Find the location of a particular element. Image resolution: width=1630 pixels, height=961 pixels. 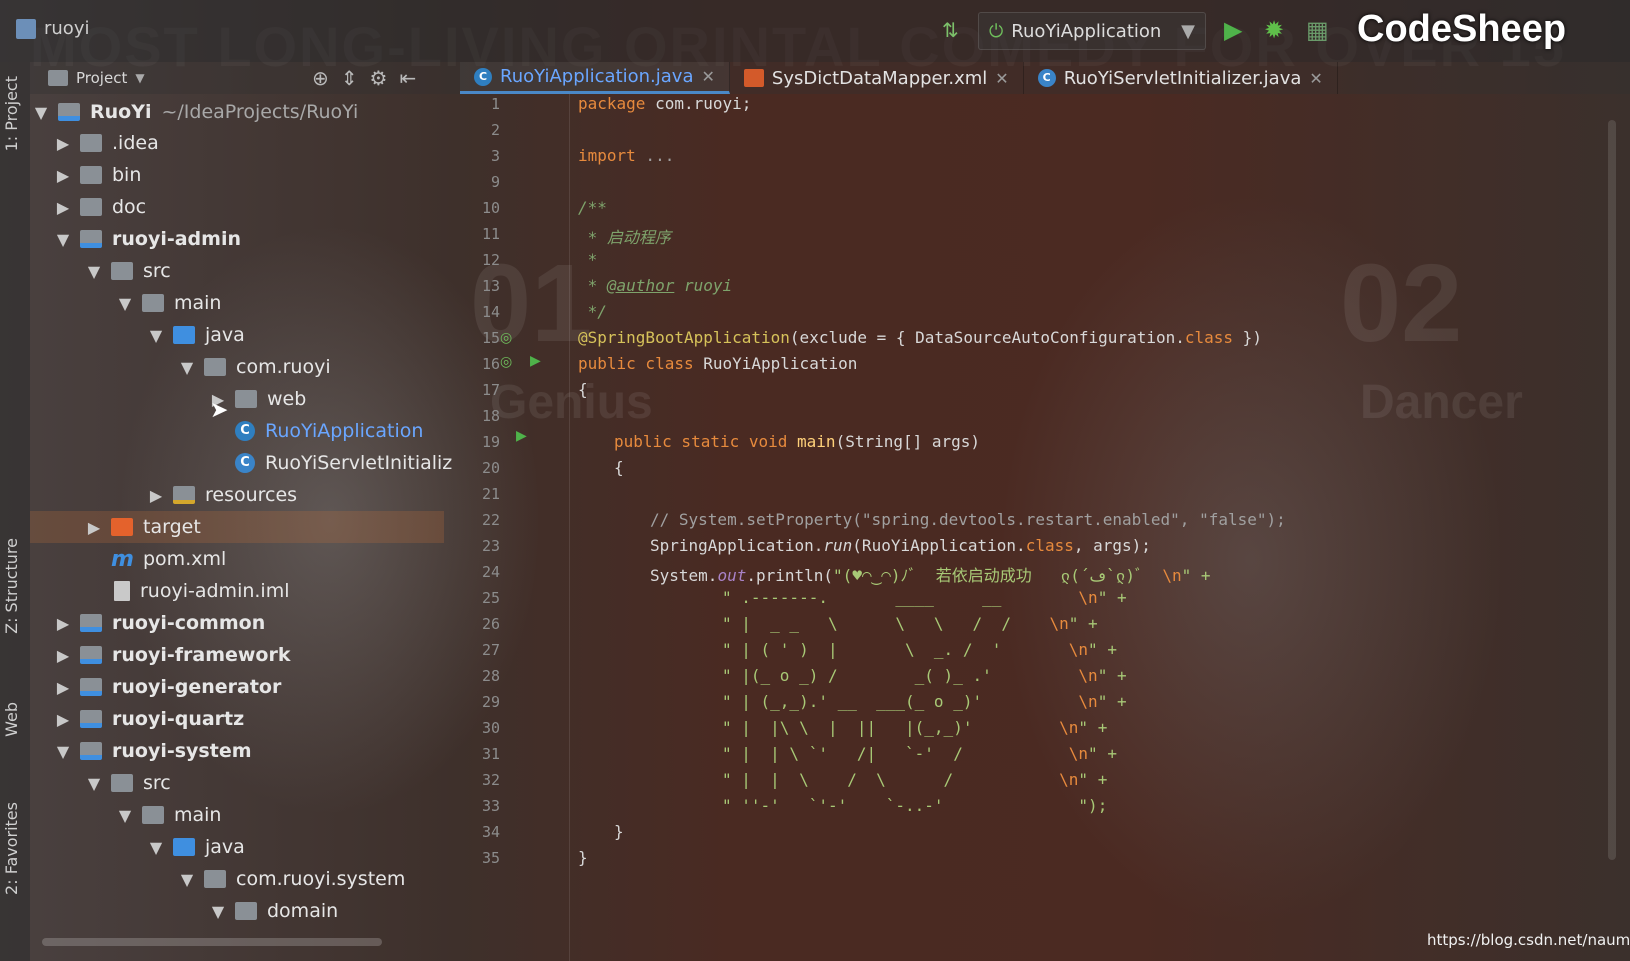

tool-tab-project: 1: Project is located at coordinates (11, 113).